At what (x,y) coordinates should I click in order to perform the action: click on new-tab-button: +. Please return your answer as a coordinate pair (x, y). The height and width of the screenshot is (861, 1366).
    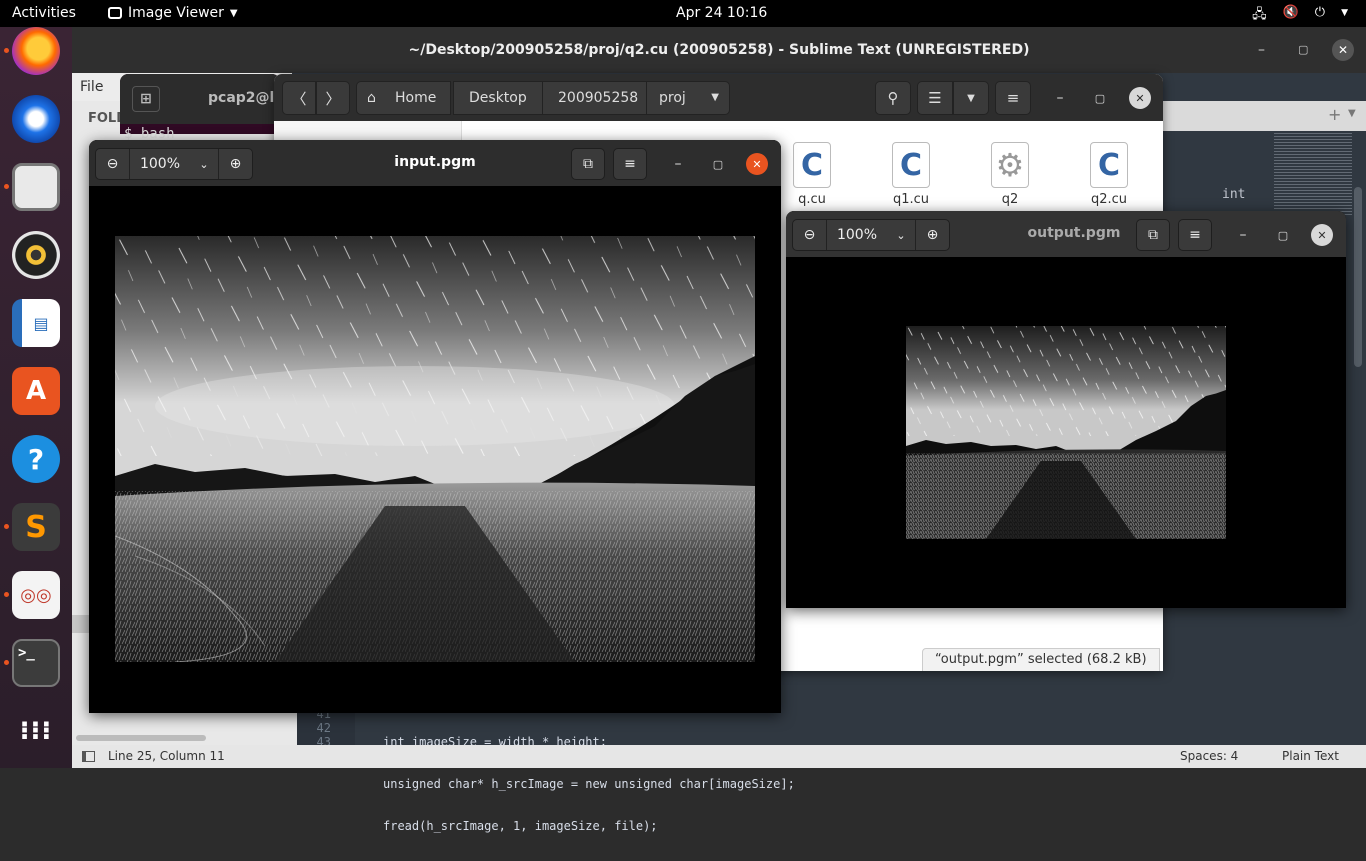
    Looking at the image, I should click on (1334, 114).